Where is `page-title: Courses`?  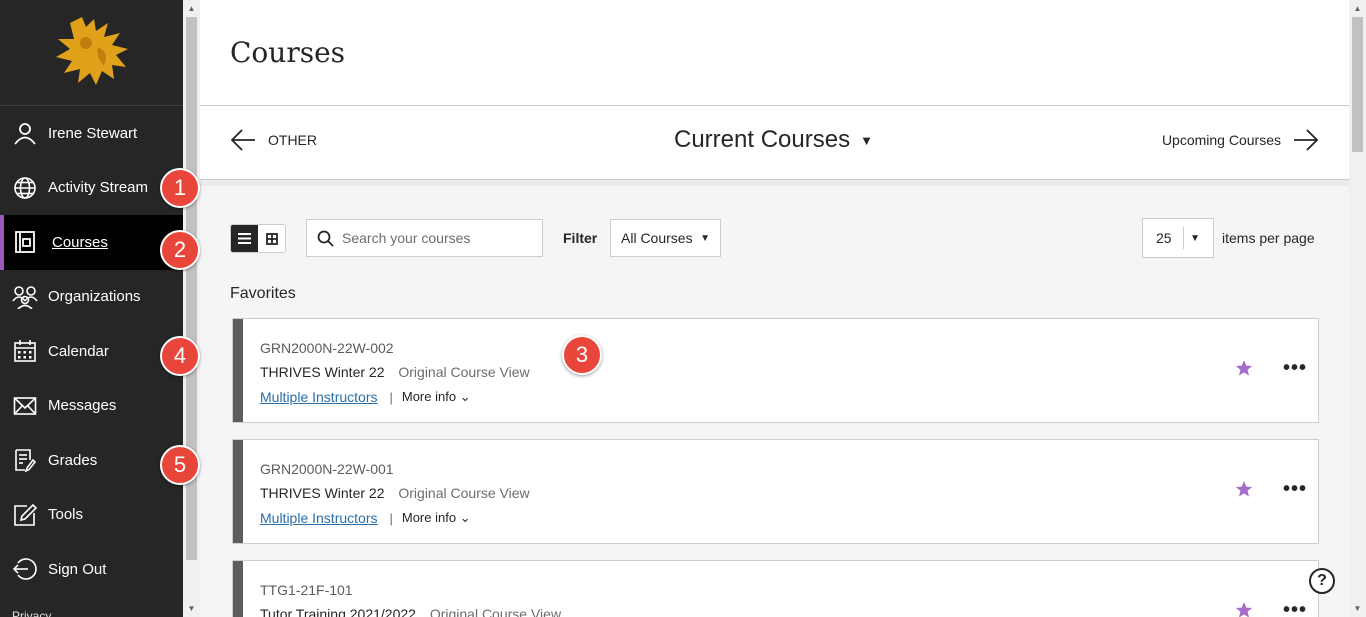 page-title: Courses is located at coordinates (288, 52).